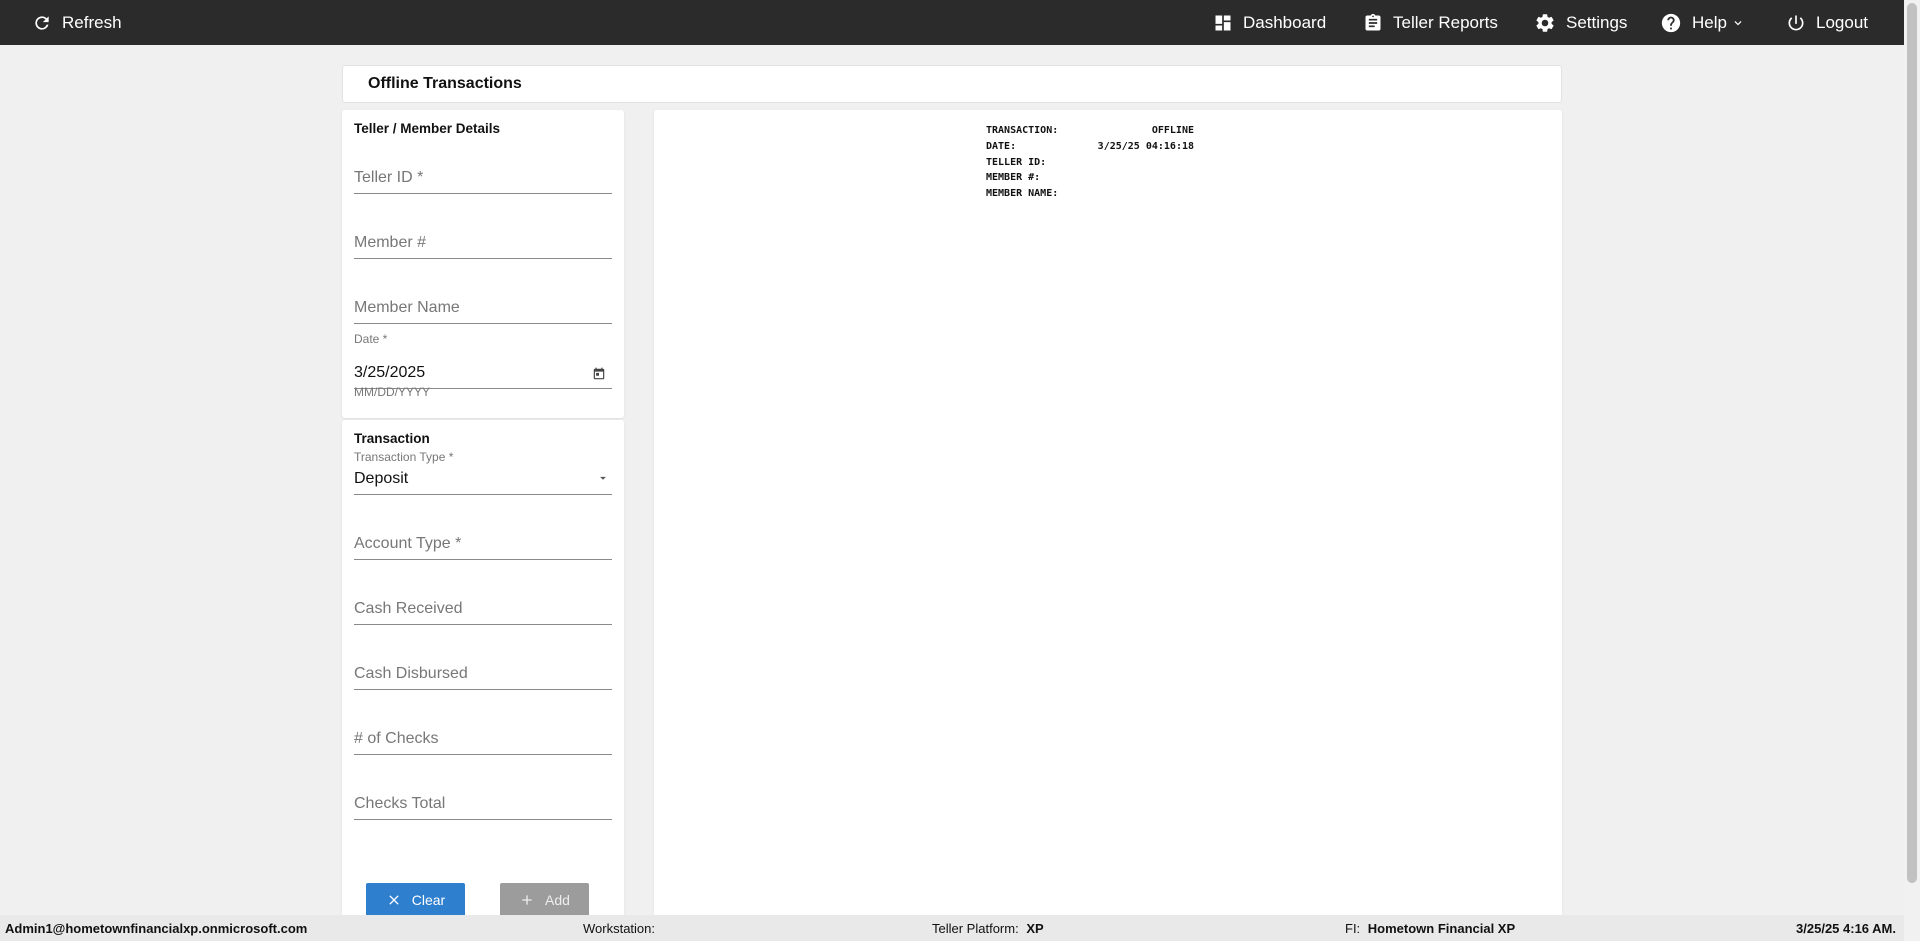 This screenshot has width=1920, height=941. What do you see at coordinates (408, 608) in the screenshot?
I see `cash-received-placeholder: Cash Received` at bounding box center [408, 608].